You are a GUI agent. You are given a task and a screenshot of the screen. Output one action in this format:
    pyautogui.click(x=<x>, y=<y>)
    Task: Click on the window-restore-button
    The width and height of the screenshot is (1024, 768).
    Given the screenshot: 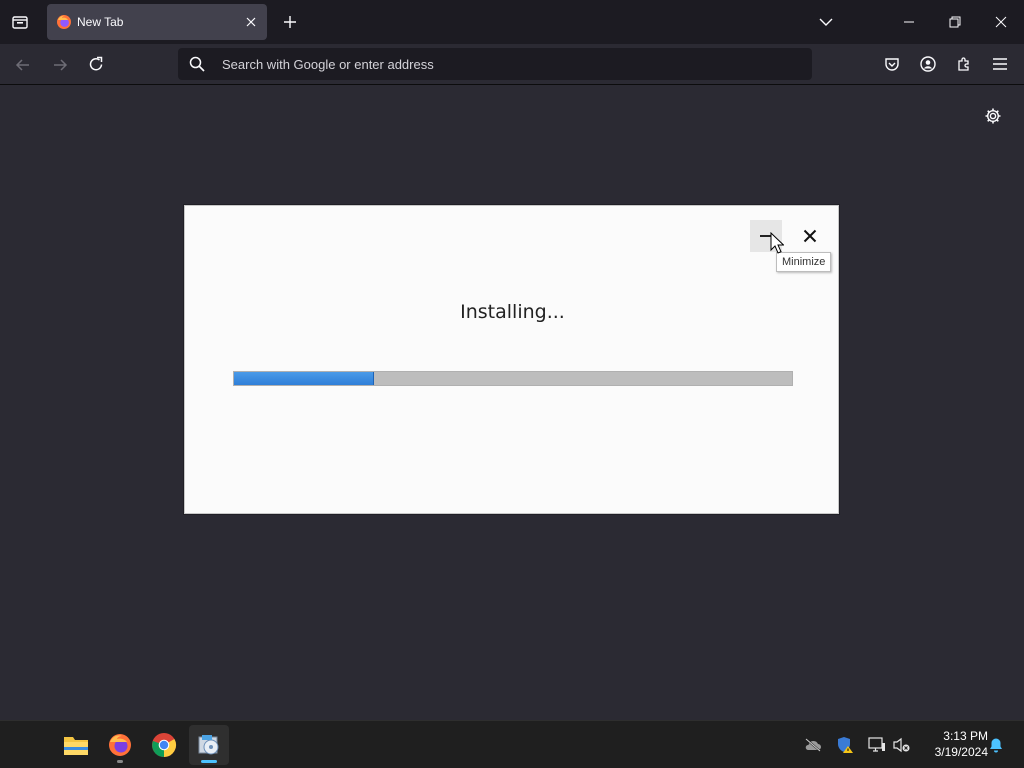 What is the action you would take?
    pyautogui.click(x=955, y=22)
    